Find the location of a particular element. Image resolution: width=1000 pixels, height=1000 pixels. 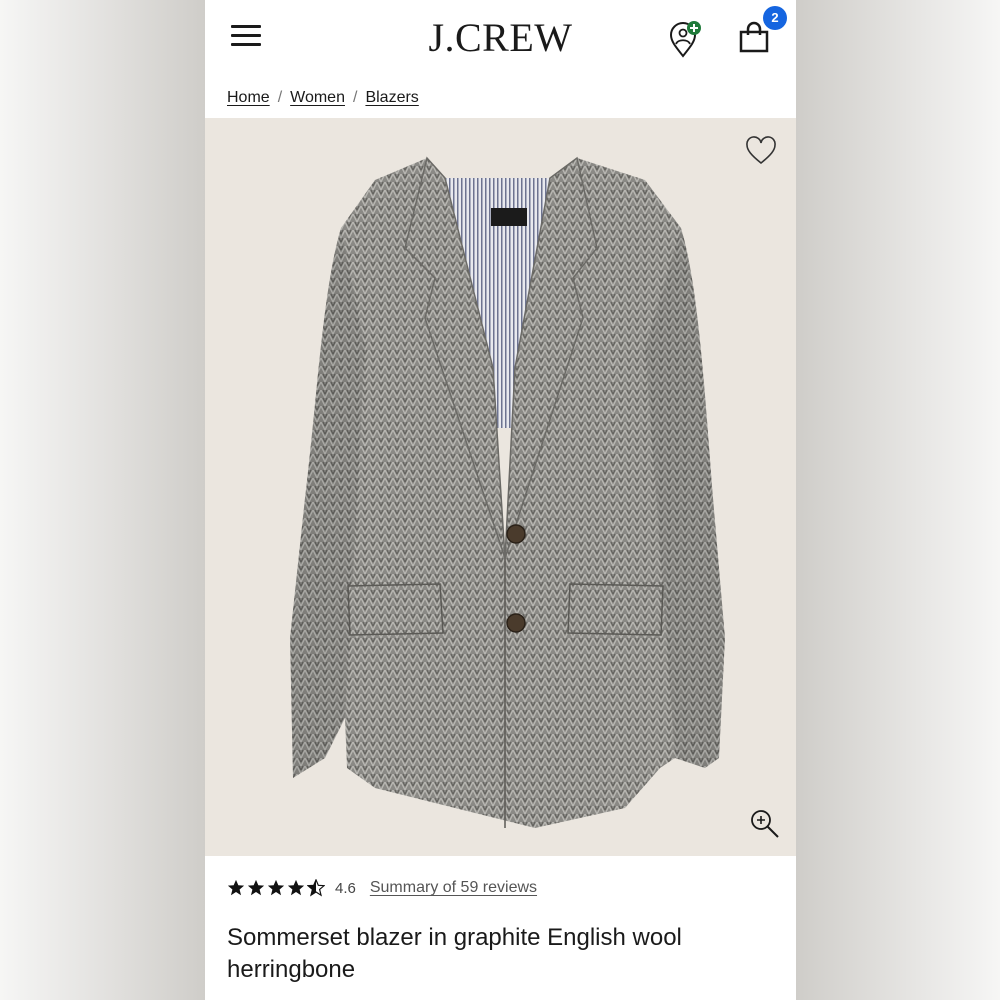

rating-stars is located at coordinates (277, 888).